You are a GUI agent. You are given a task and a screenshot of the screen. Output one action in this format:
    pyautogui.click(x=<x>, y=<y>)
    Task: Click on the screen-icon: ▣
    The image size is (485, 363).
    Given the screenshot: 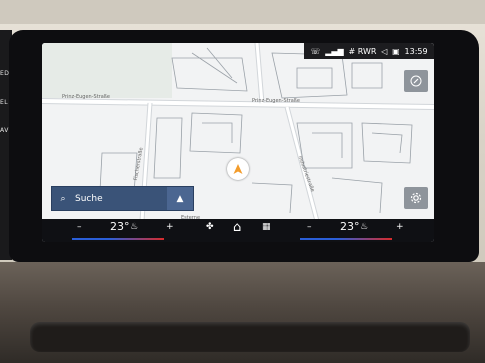 What is the action you would take?
    pyautogui.click(x=396, y=51)
    